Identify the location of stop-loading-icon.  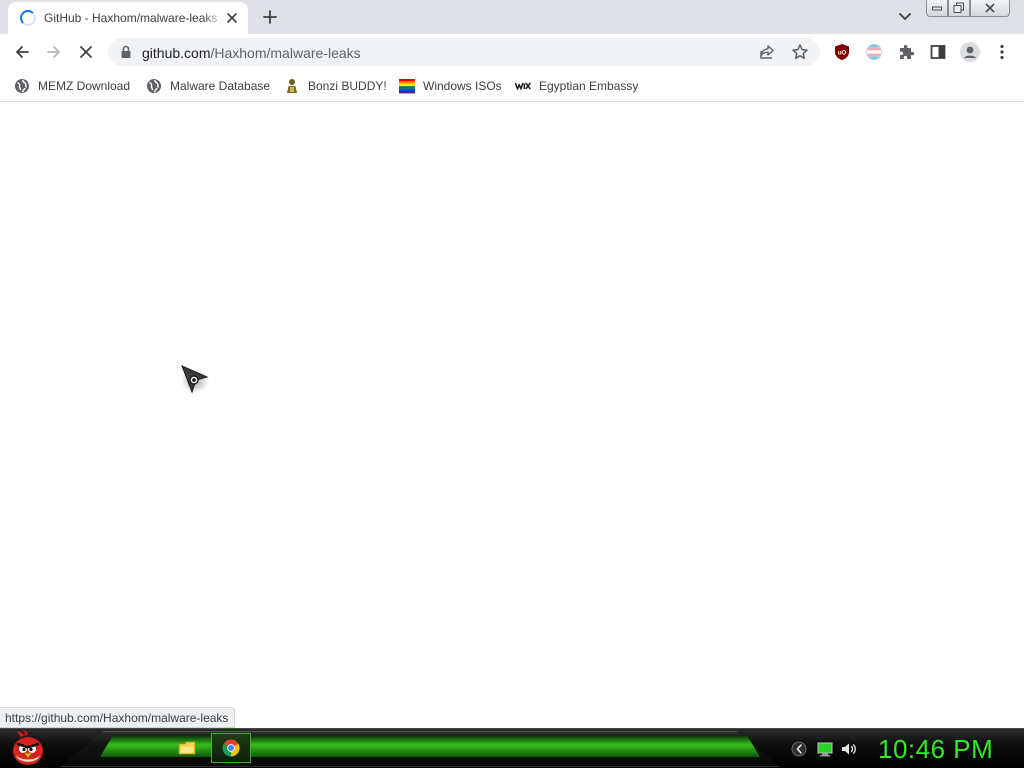
(86, 52).